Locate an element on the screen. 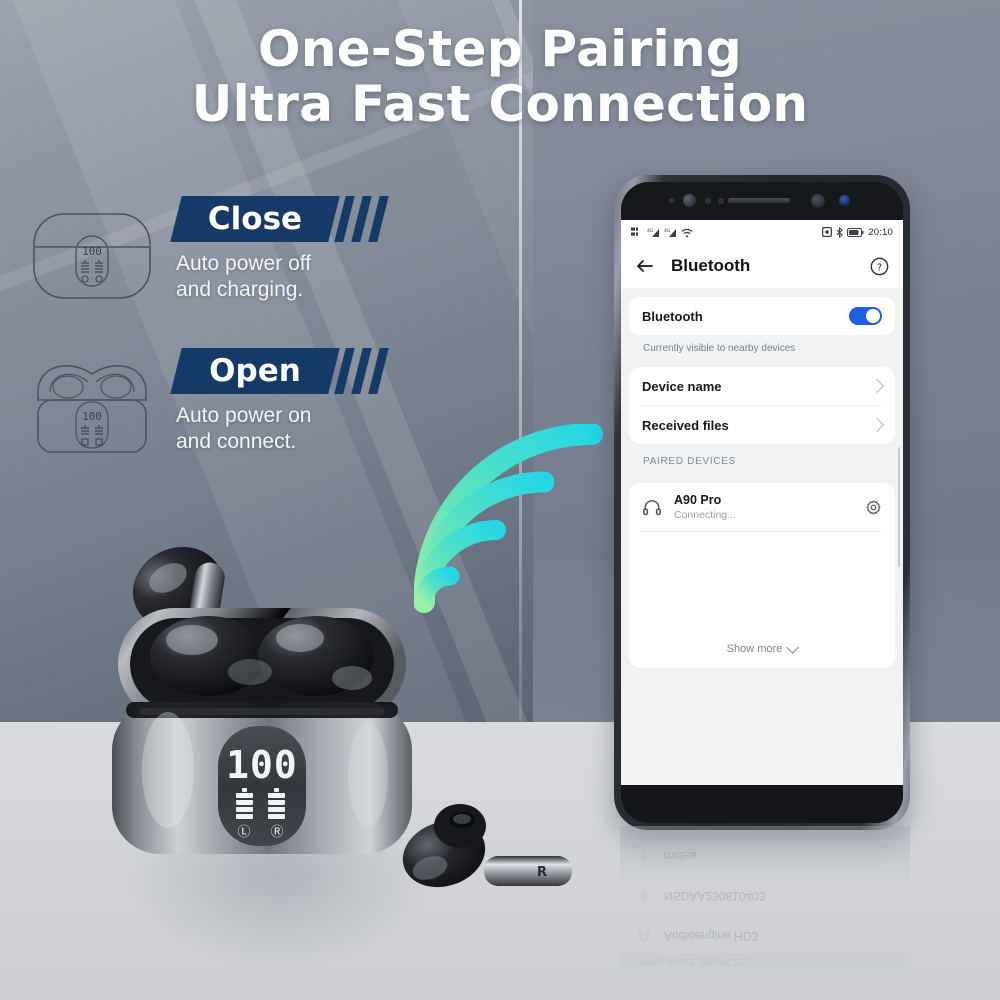 This screenshot has height=1000, width=1000. reflection-row: NSDAA230810403 is located at coordinates (765, 896).